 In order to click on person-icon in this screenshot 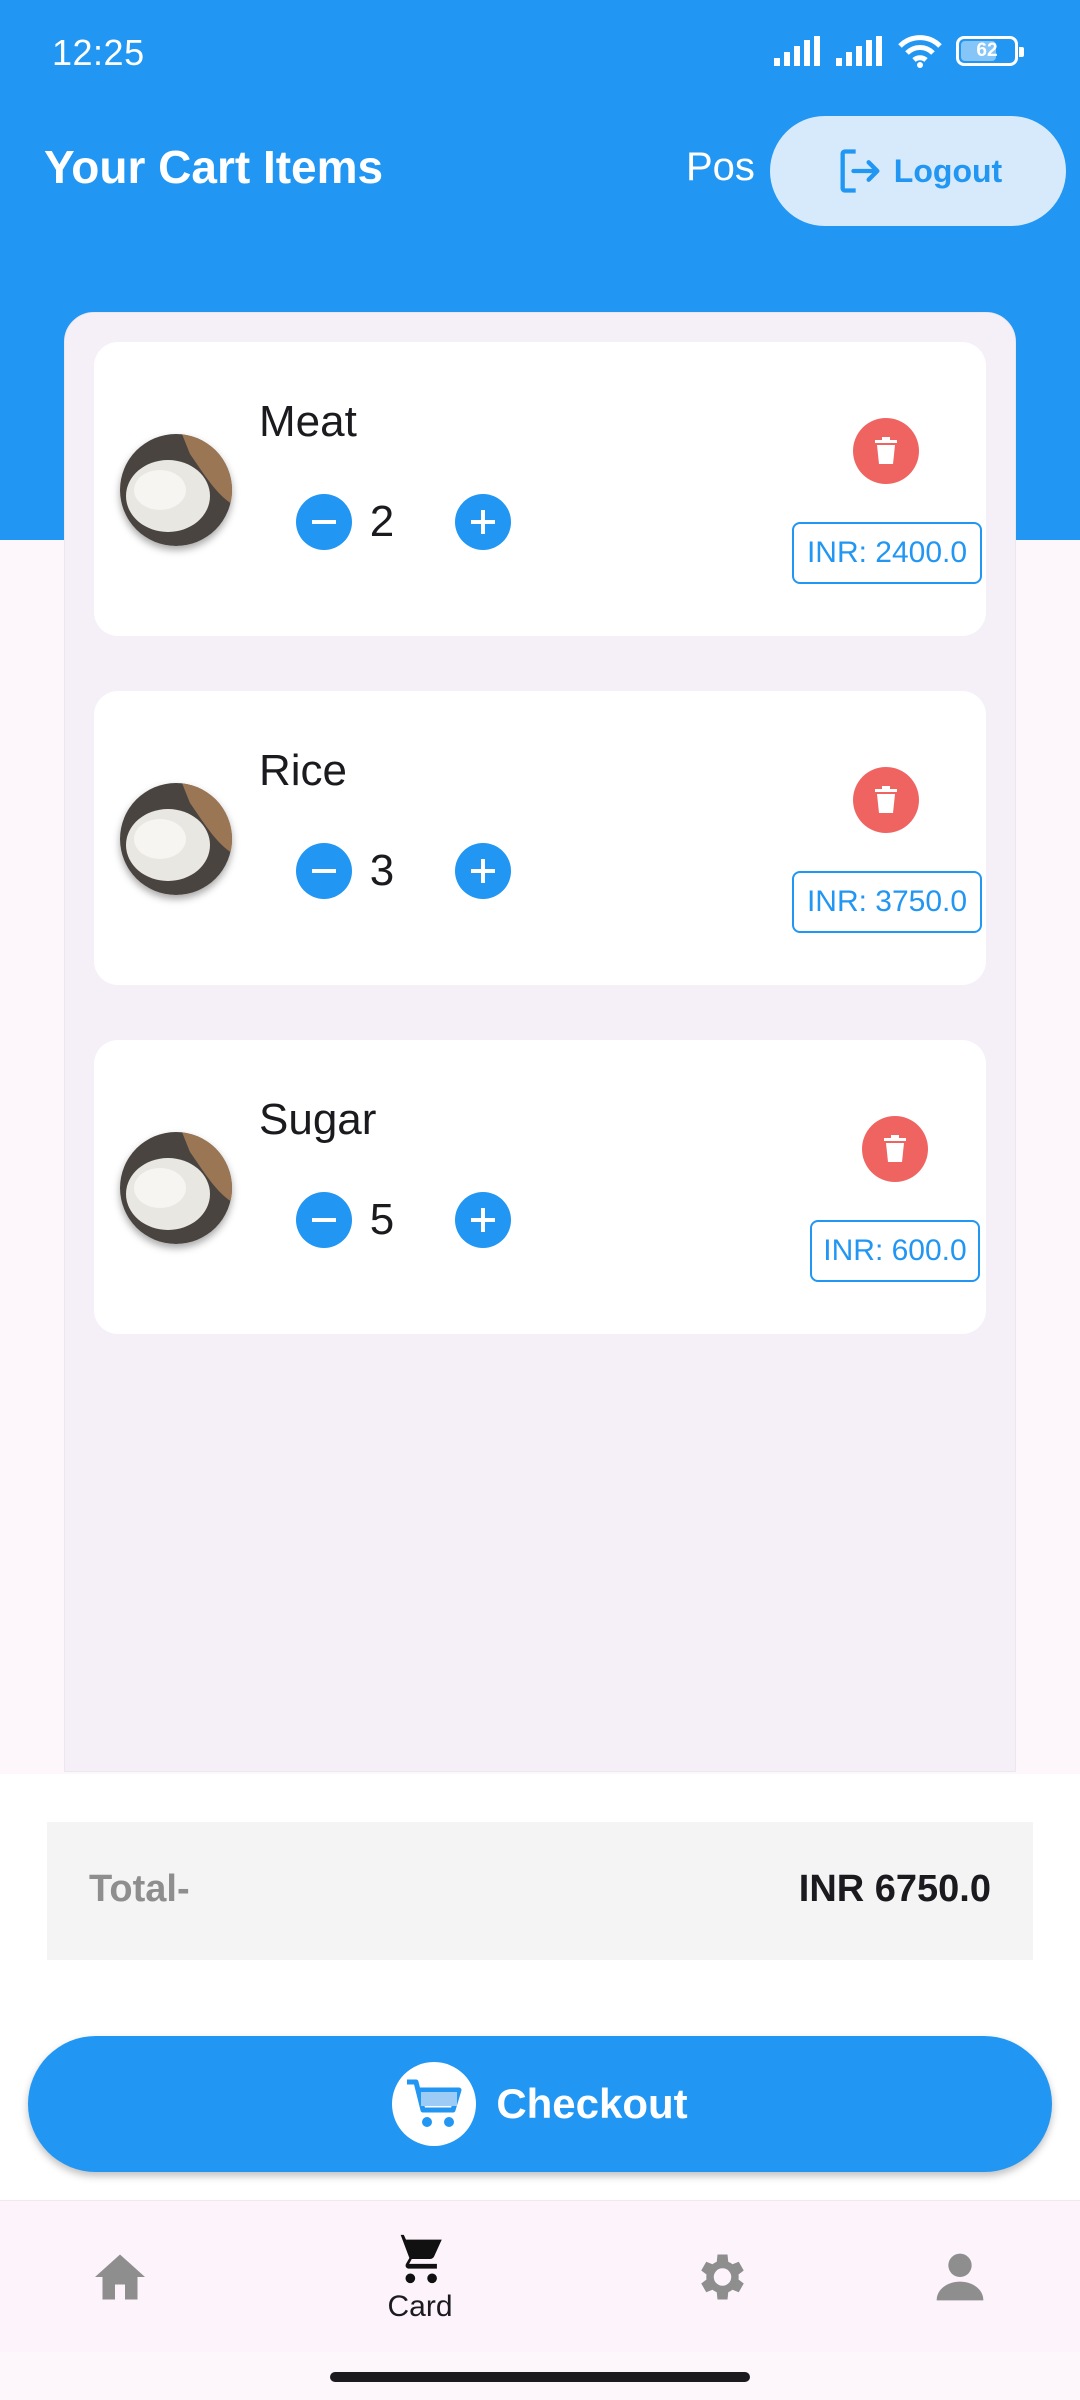, I will do `click(960, 2277)`.